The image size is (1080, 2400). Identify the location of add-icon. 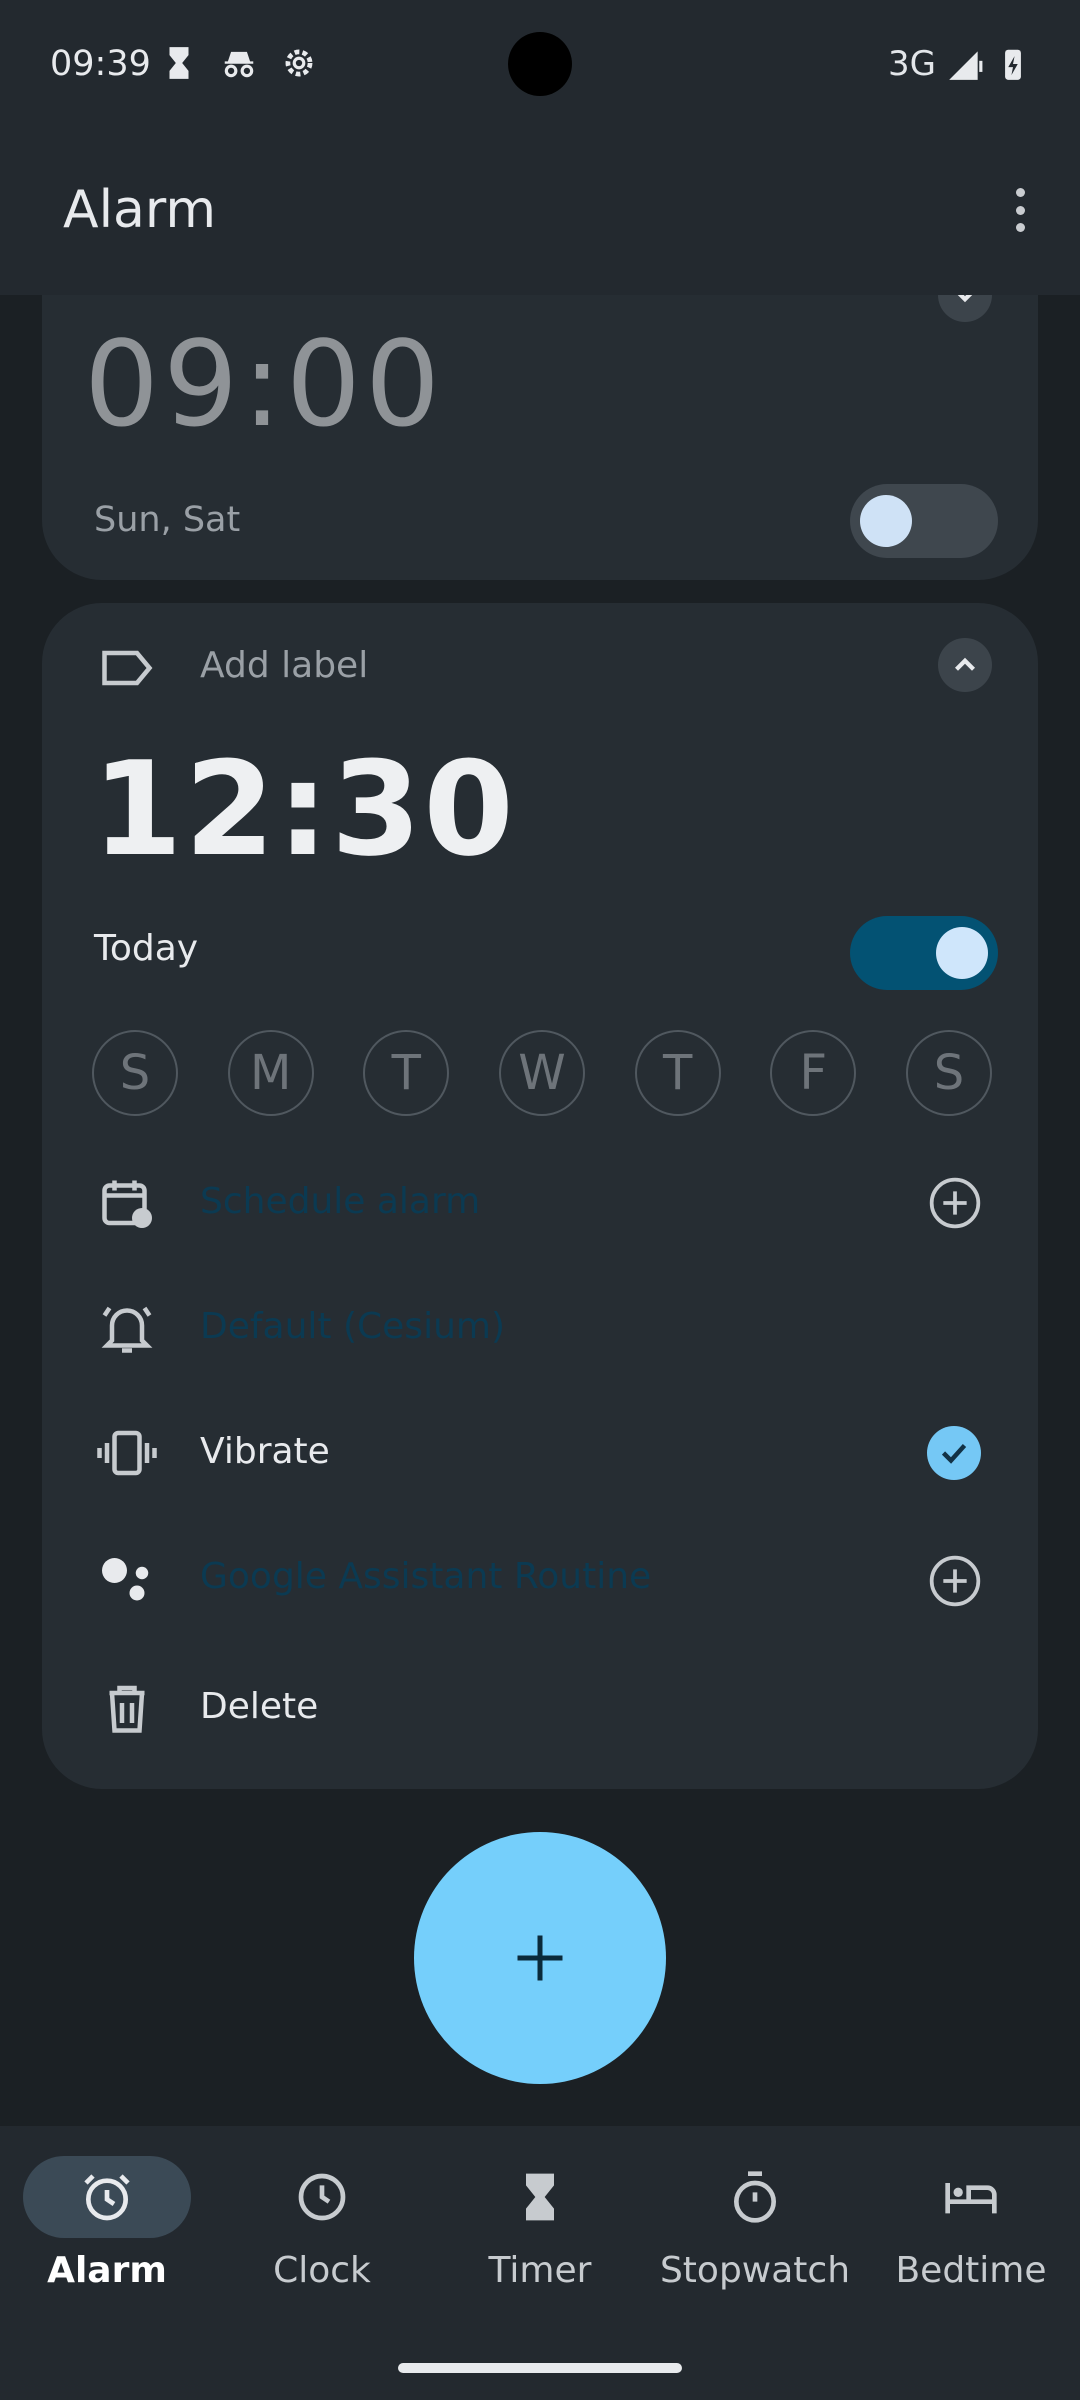
(540, 1958).